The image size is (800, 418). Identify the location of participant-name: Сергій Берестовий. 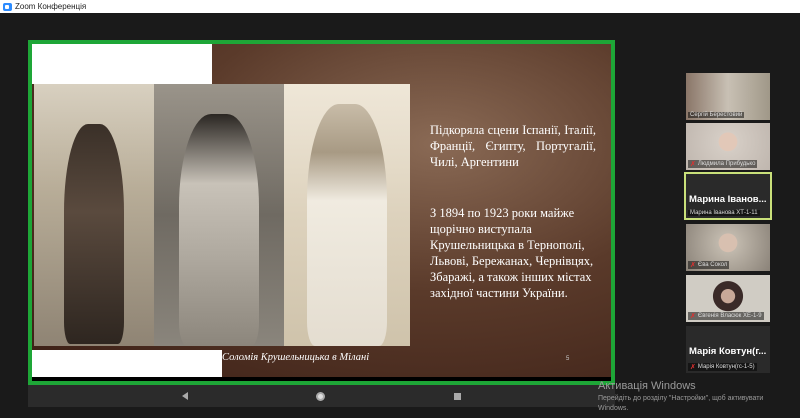
(716, 115).